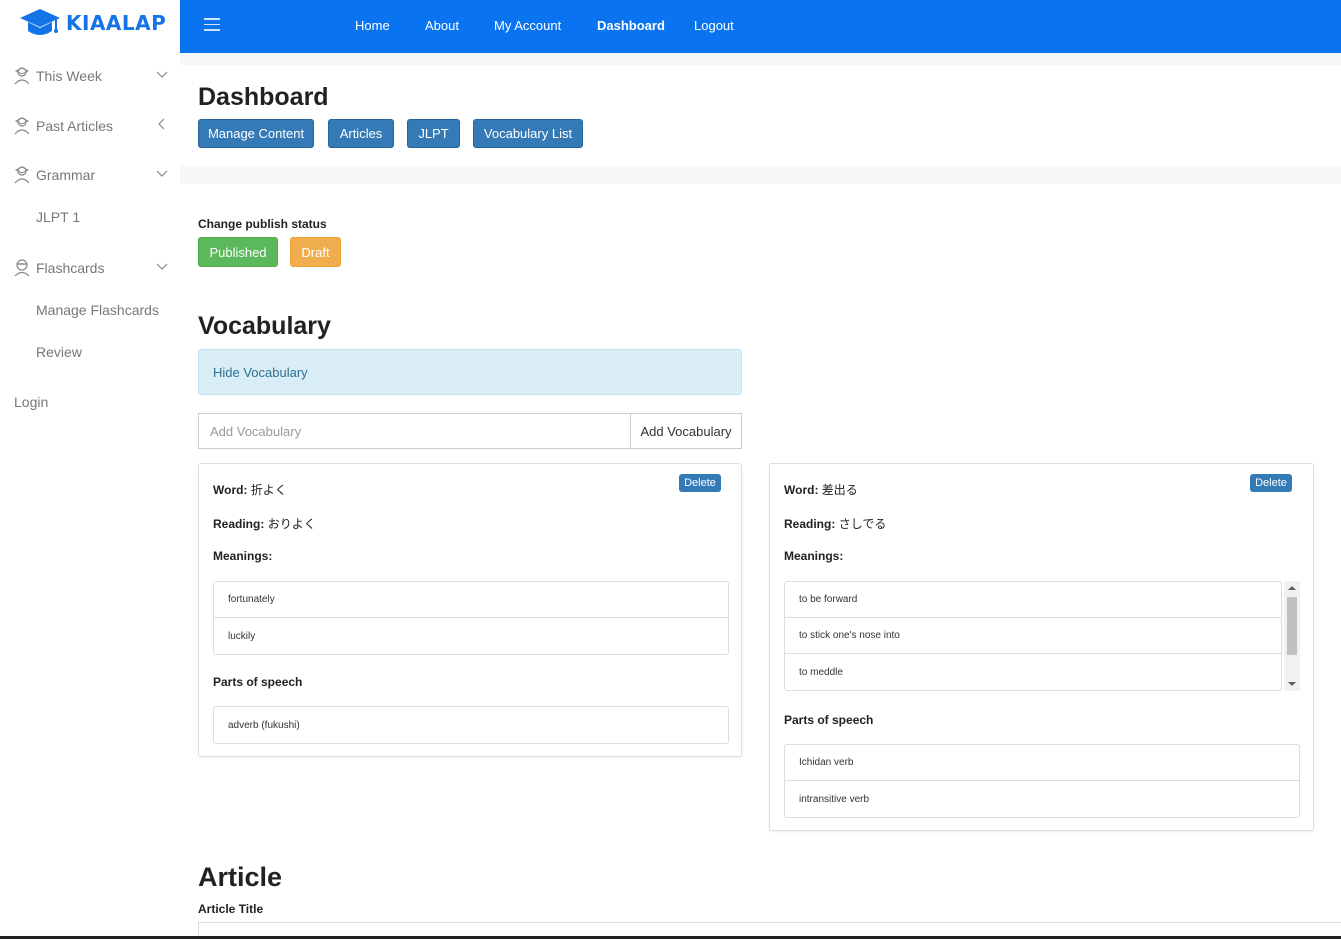 This screenshot has width=1341, height=939. Describe the element at coordinates (1033, 600) in the screenshot. I see `list-item: to be forward` at that location.